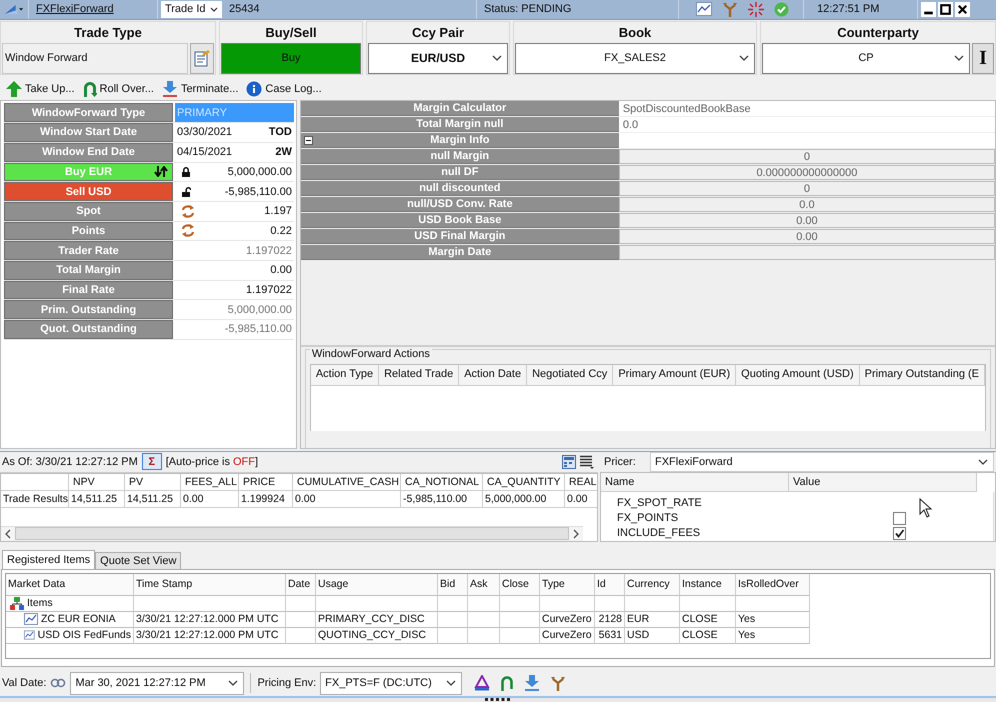 The width and height of the screenshot is (996, 702). I want to click on column-header: Negotiated Ccy, so click(570, 375).